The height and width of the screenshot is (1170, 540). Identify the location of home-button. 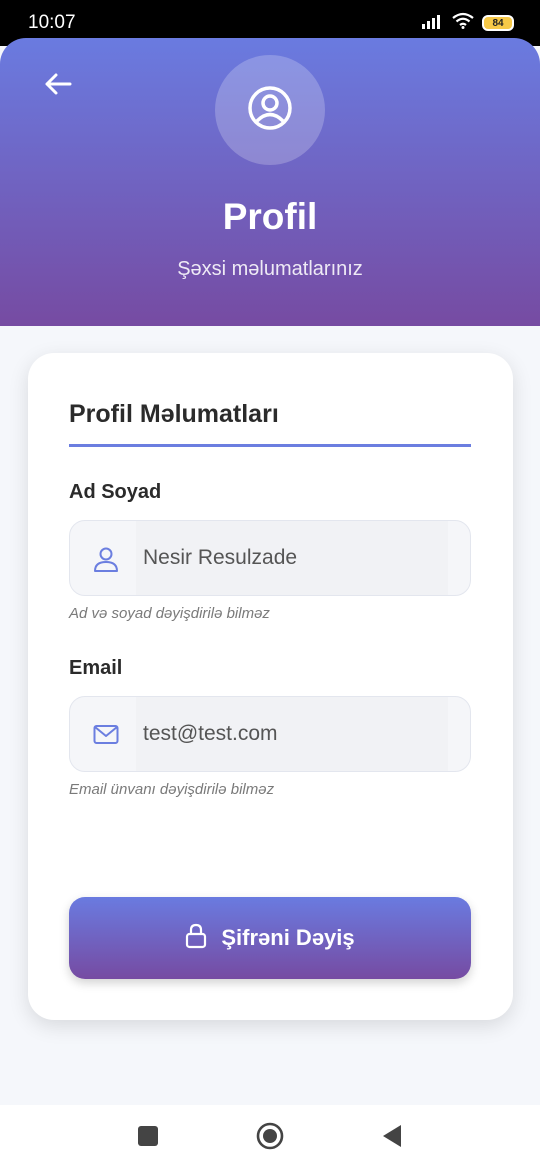
(270, 1138).